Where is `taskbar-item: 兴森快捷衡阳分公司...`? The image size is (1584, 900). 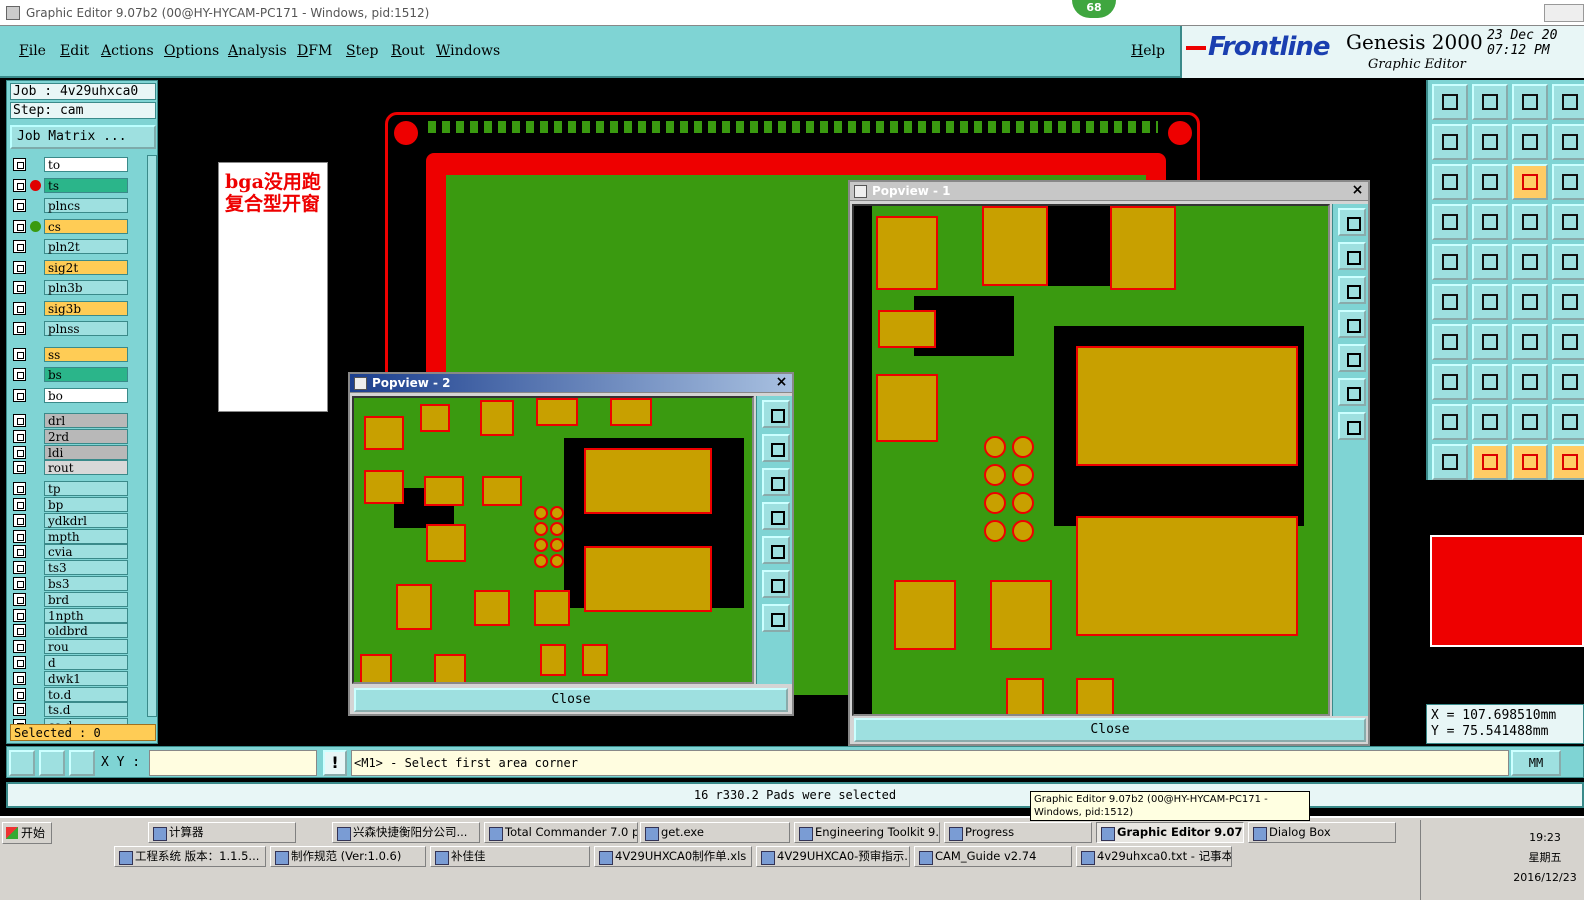 taskbar-item: 兴森快捷衡阳分公司... is located at coordinates (406, 832).